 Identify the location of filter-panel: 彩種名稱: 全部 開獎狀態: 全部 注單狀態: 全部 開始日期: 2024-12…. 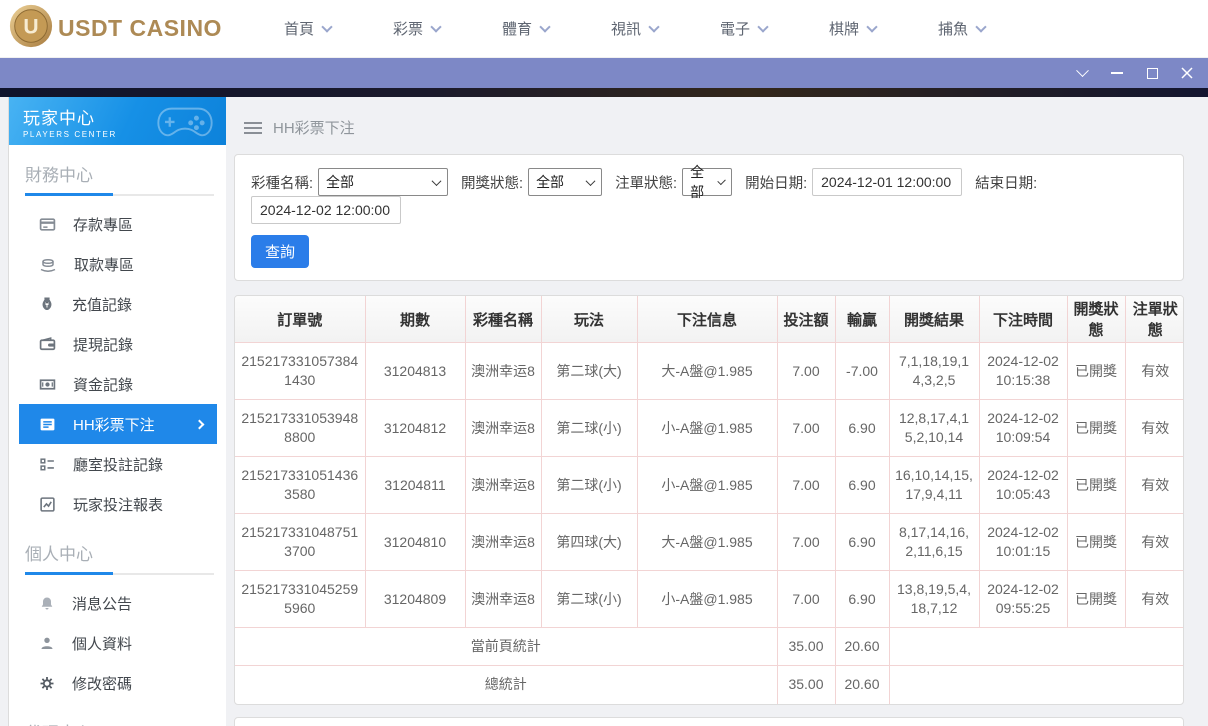
(709, 217).